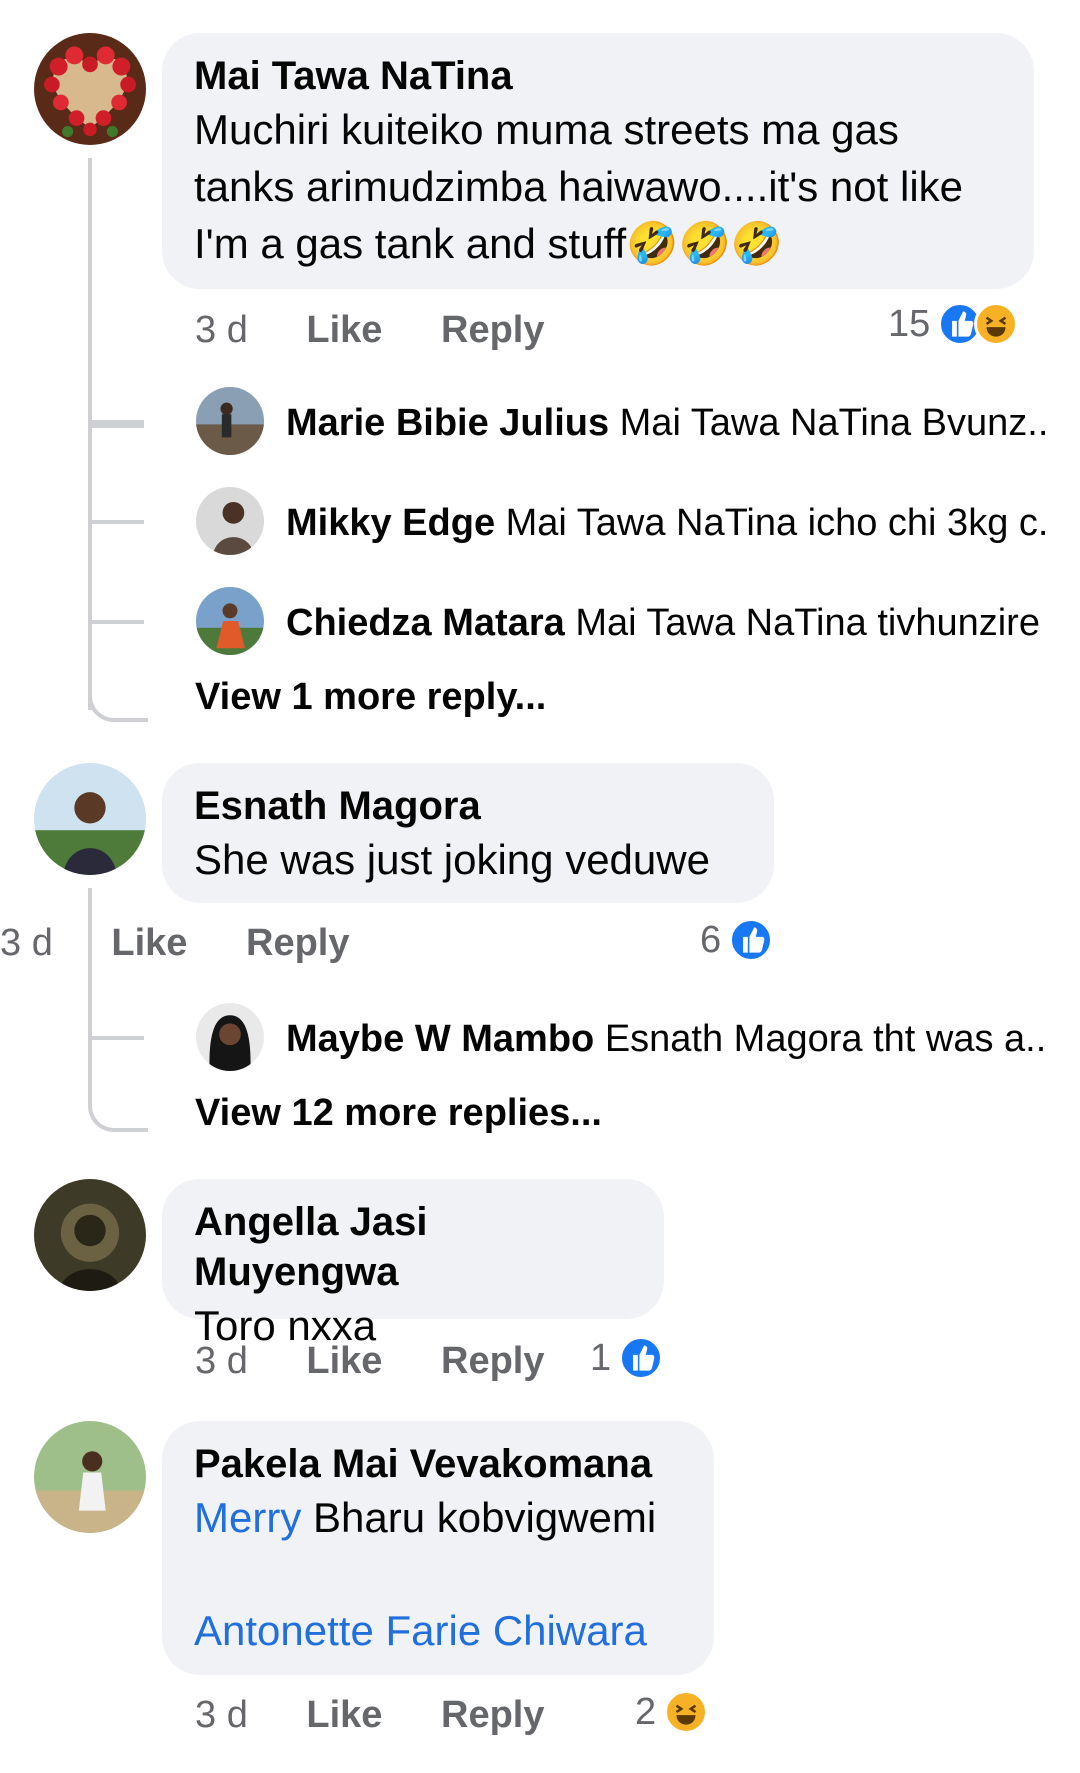 The width and height of the screenshot is (1080, 1773). What do you see at coordinates (468, 833) in the screenshot?
I see `comment-bubble: Esnath Magora She was just joking veduwe` at bounding box center [468, 833].